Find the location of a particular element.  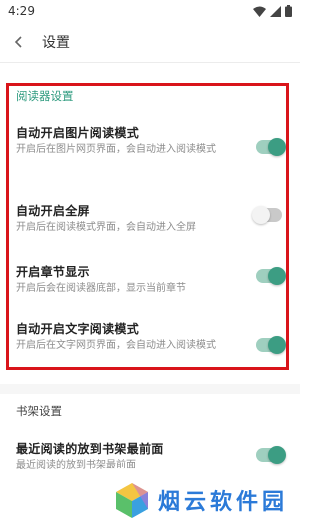

section-separator is located at coordinates (150, 389).